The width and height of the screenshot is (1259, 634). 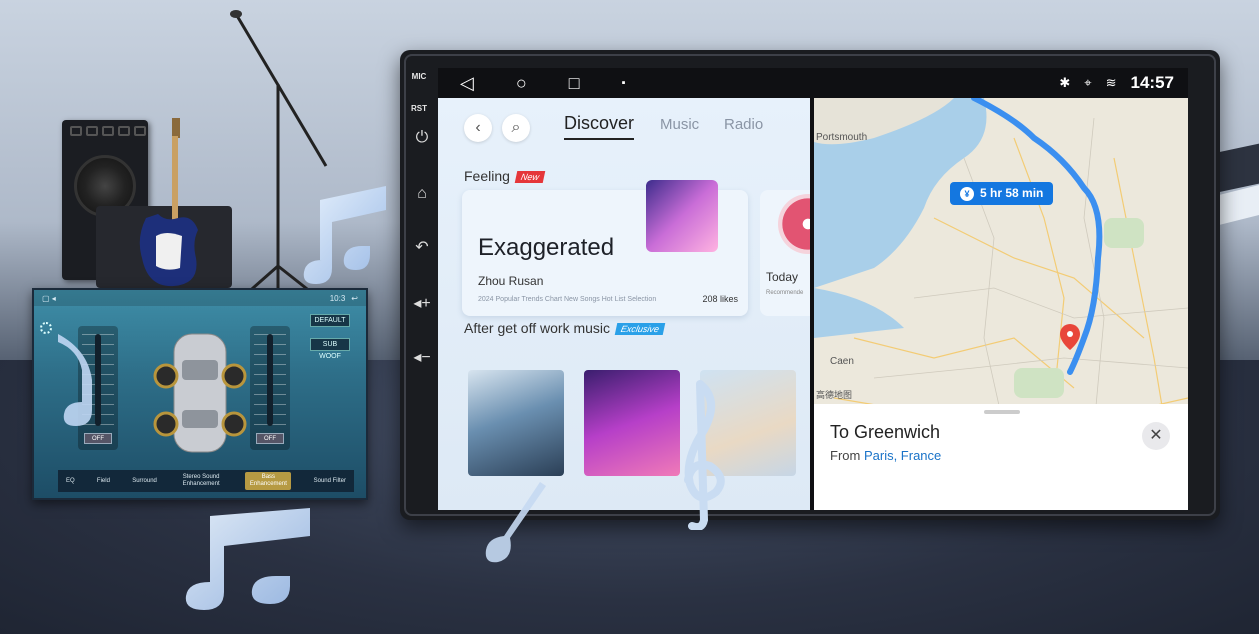 I want to click on map-watermark: 高德地图, so click(x=834, y=395).